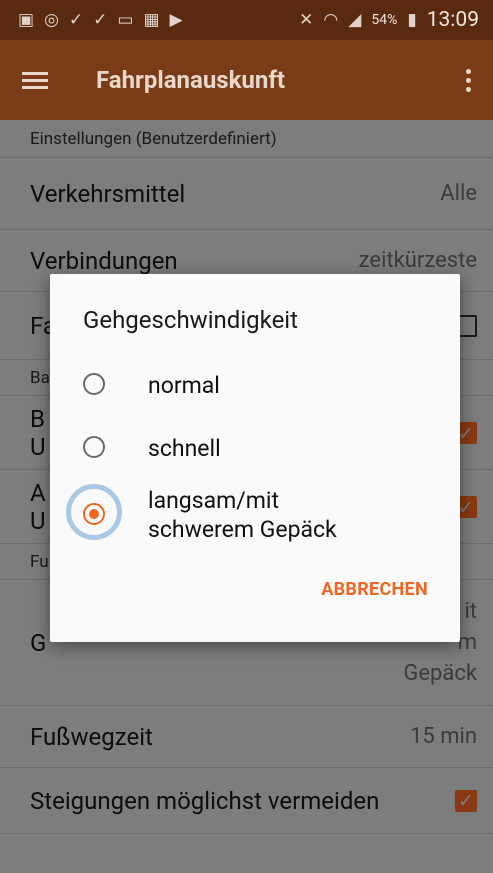 The image size is (493, 873). I want to click on signal-icon: ◢, so click(355, 20).